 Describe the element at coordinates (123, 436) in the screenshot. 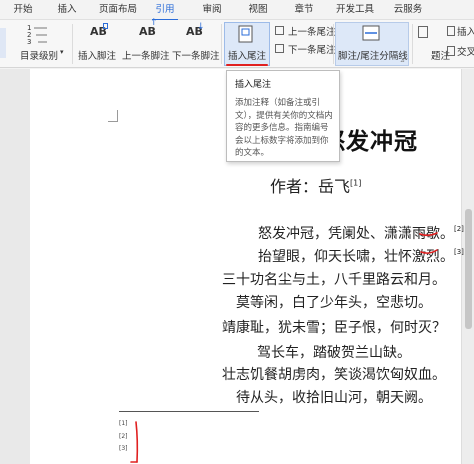

I see `endnote-2: [2]` at that location.